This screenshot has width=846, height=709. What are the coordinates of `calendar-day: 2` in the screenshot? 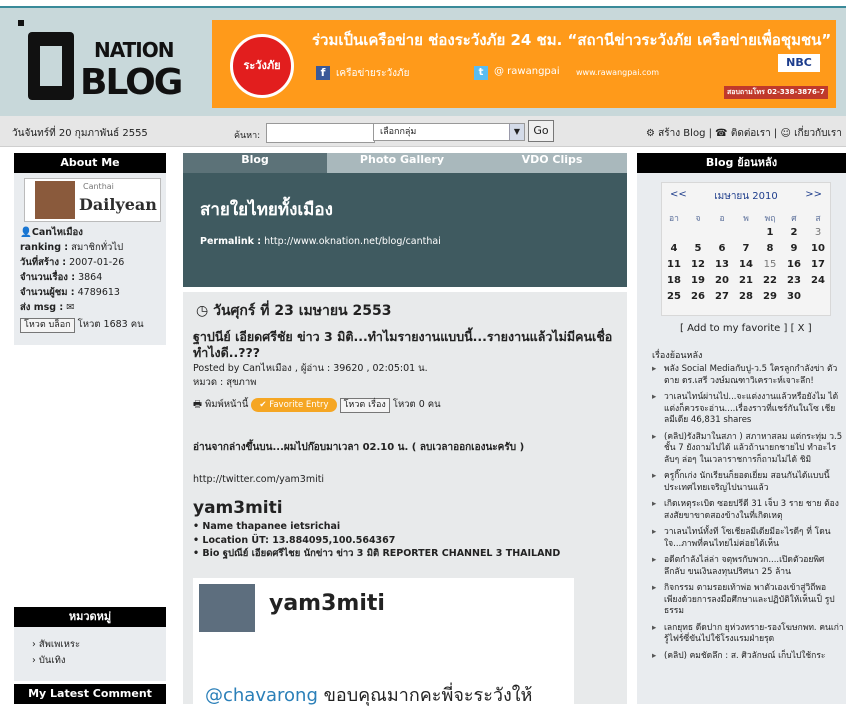 It's located at (794, 232).